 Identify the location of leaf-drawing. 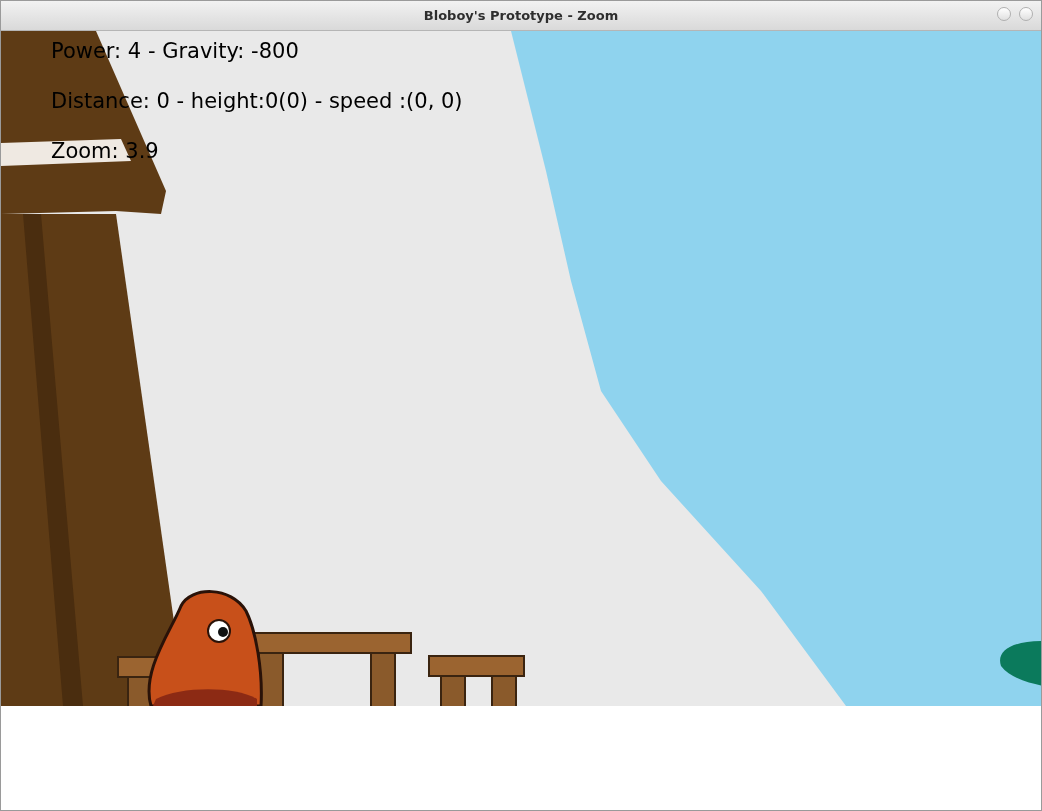
(1020, 663).